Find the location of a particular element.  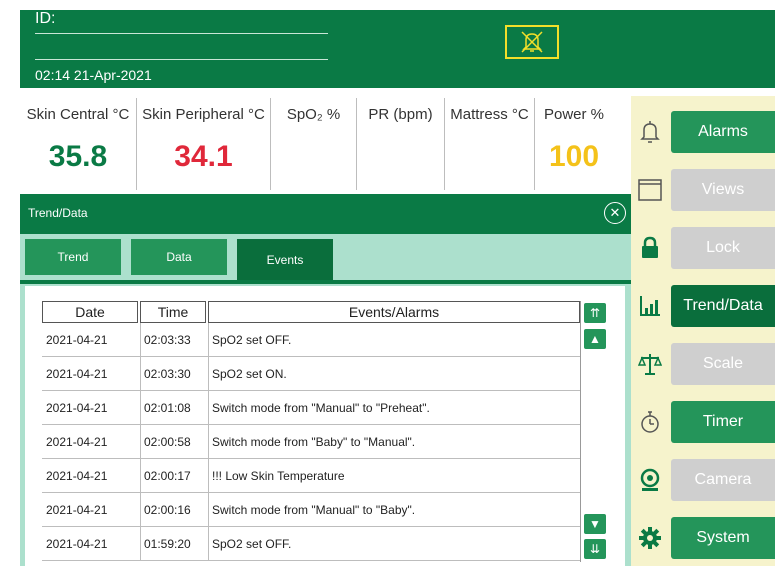

column-header-time: Time is located at coordinates (173, 312).